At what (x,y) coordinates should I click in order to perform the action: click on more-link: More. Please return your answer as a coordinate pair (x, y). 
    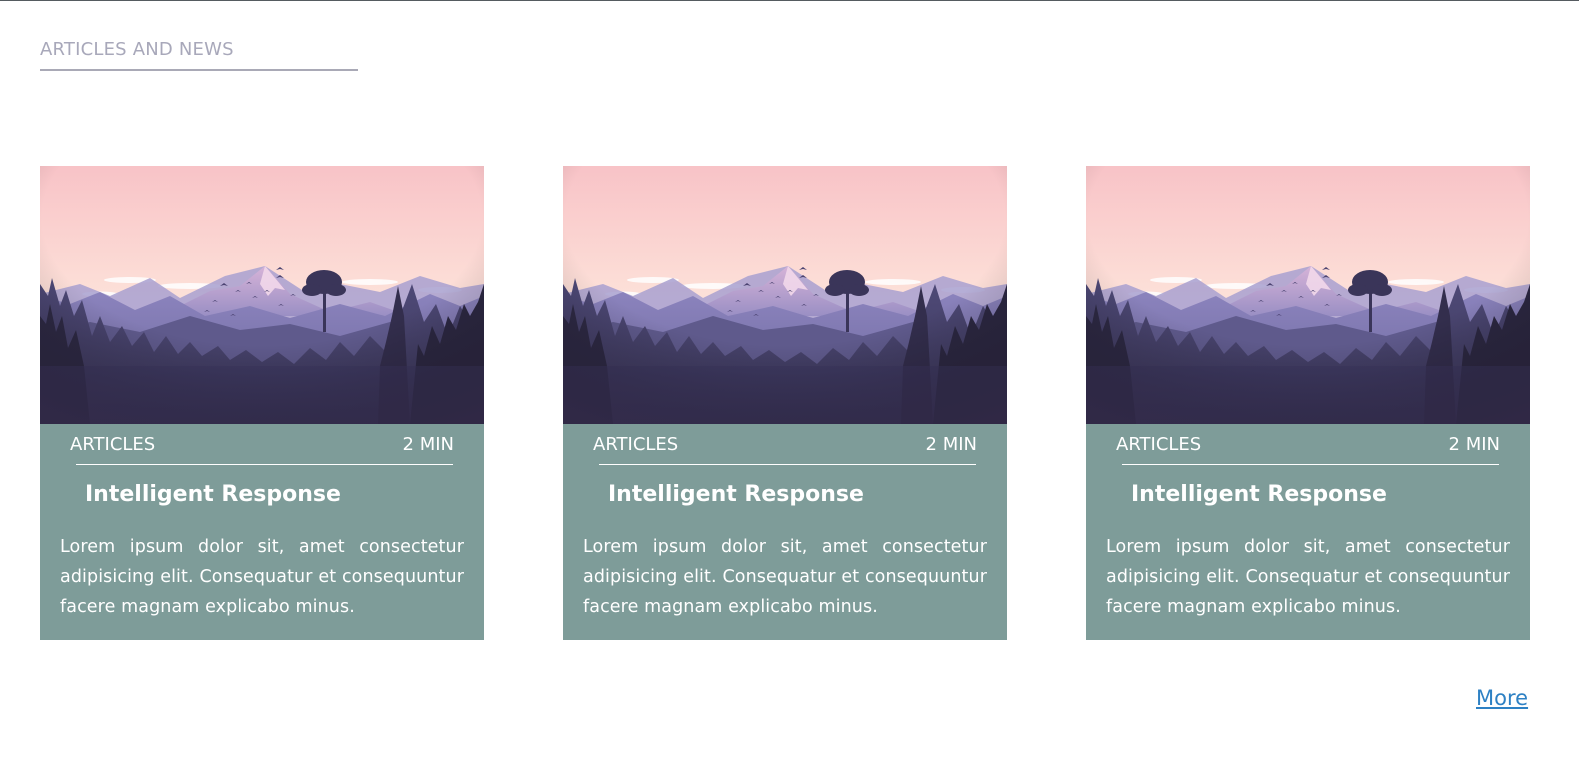
    Looking at the image, I should click on (1502, 698).